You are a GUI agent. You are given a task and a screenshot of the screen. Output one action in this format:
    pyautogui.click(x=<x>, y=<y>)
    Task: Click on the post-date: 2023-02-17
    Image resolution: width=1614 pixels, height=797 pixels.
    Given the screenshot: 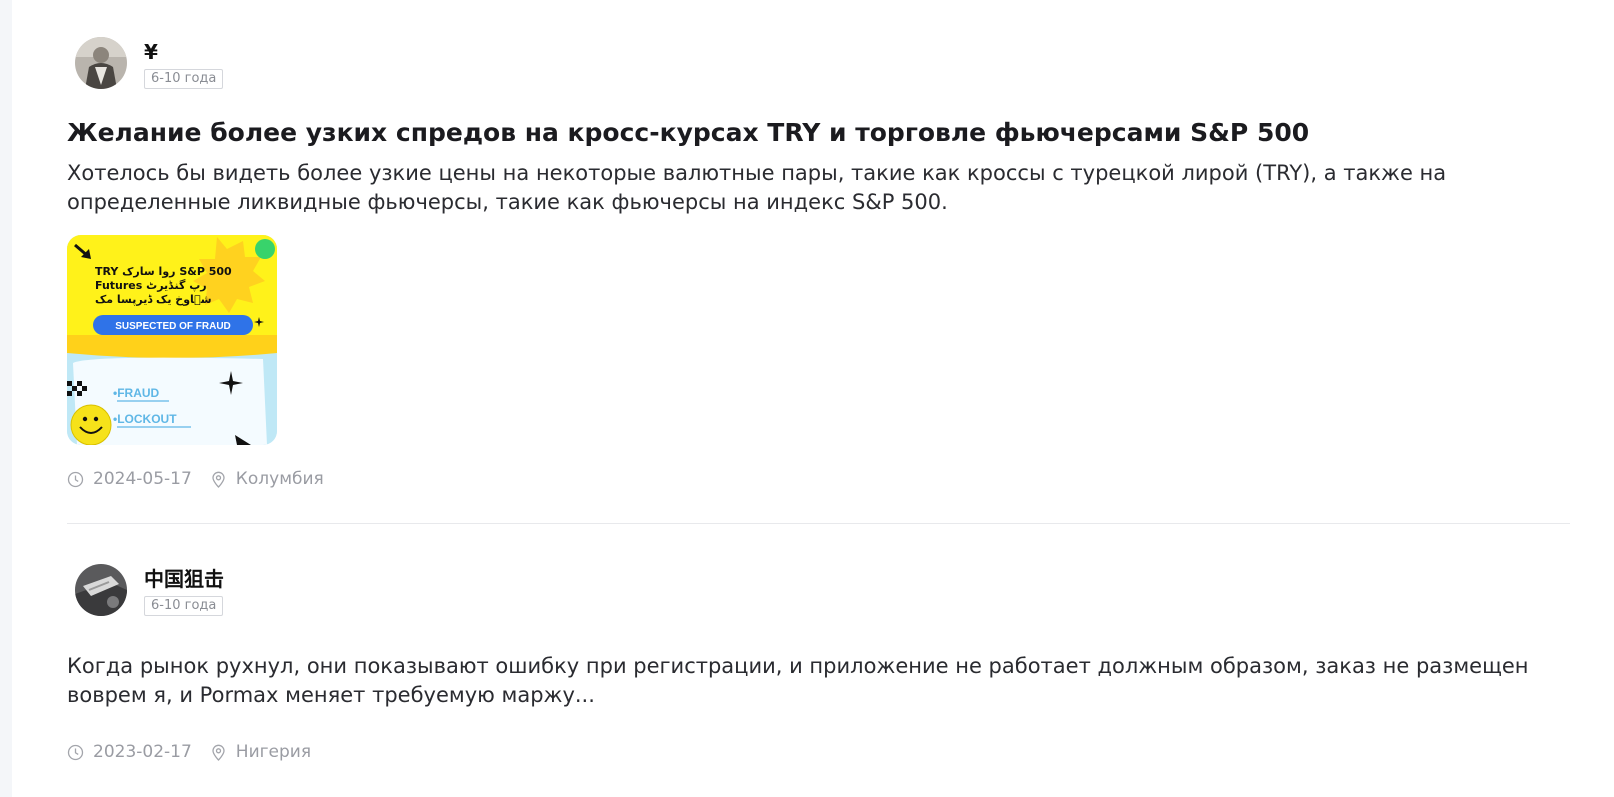 What is the action you would take?
    pyautogui.click(x=142, y=752)
    